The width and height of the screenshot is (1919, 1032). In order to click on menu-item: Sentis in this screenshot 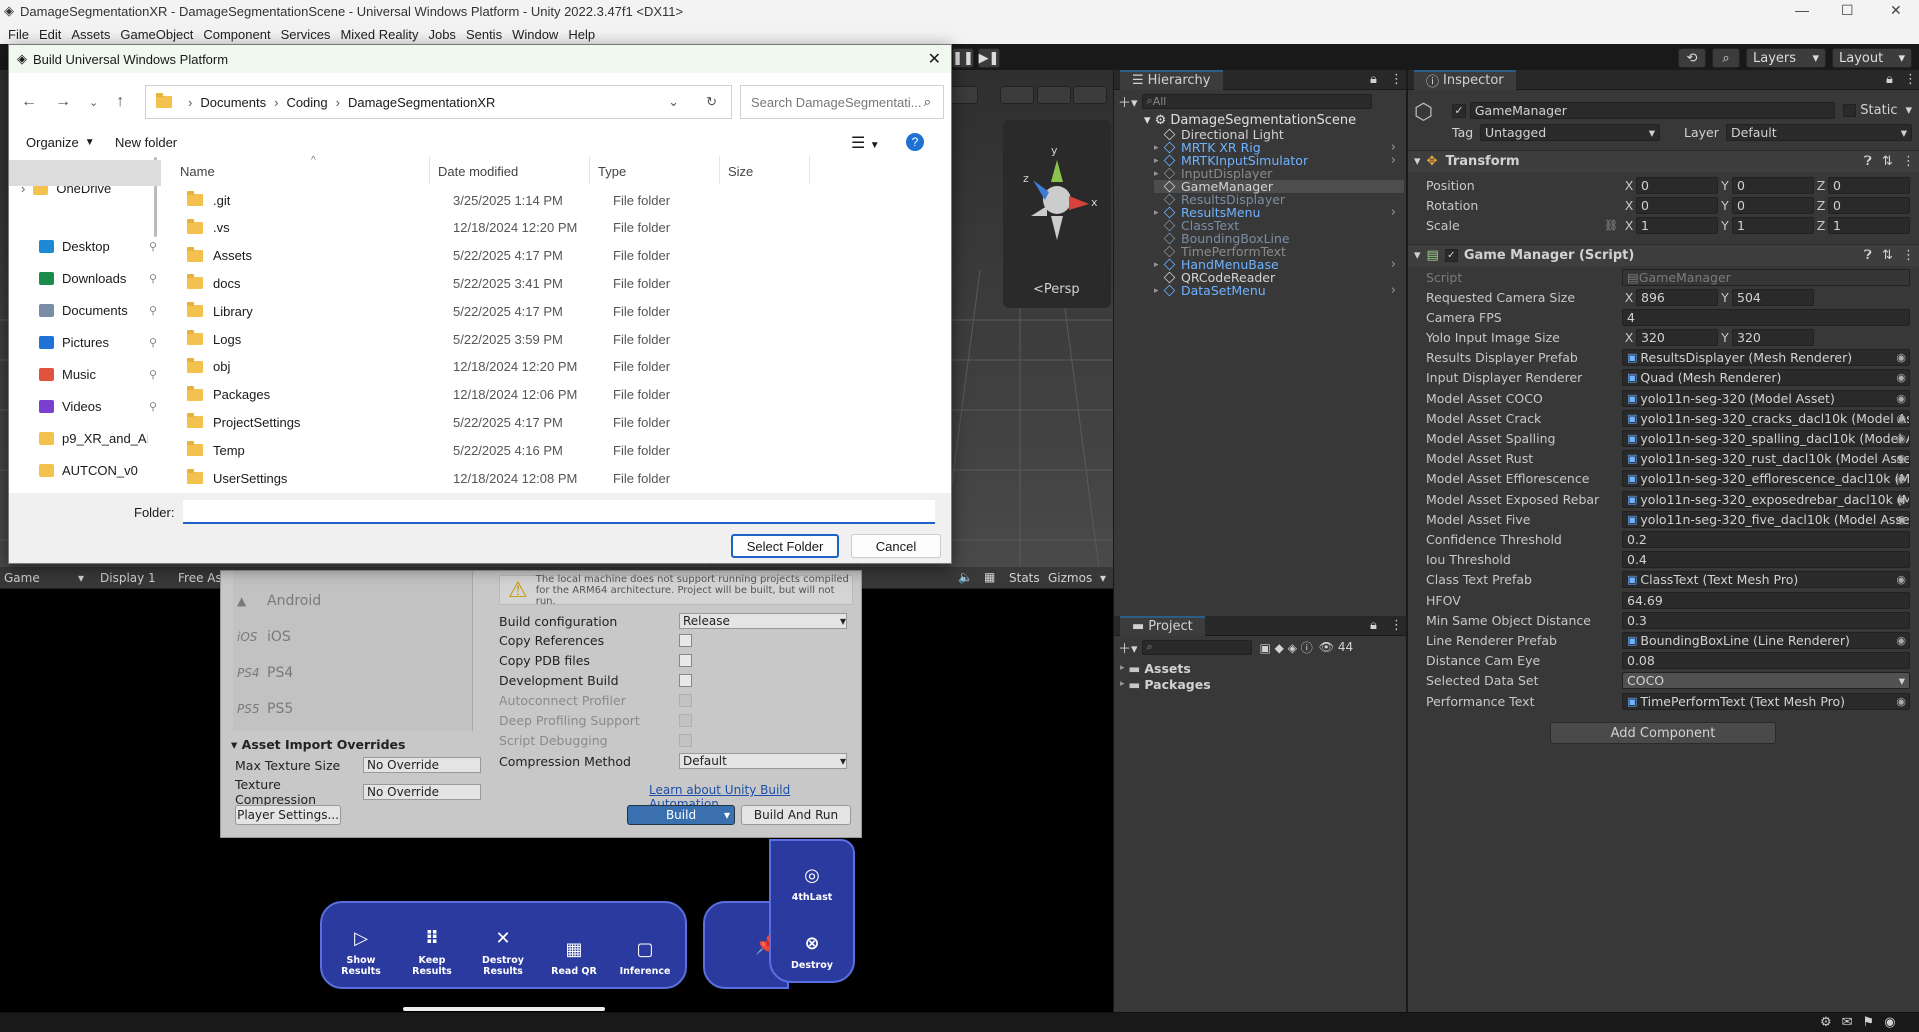, I will do `click(484, 34)`.